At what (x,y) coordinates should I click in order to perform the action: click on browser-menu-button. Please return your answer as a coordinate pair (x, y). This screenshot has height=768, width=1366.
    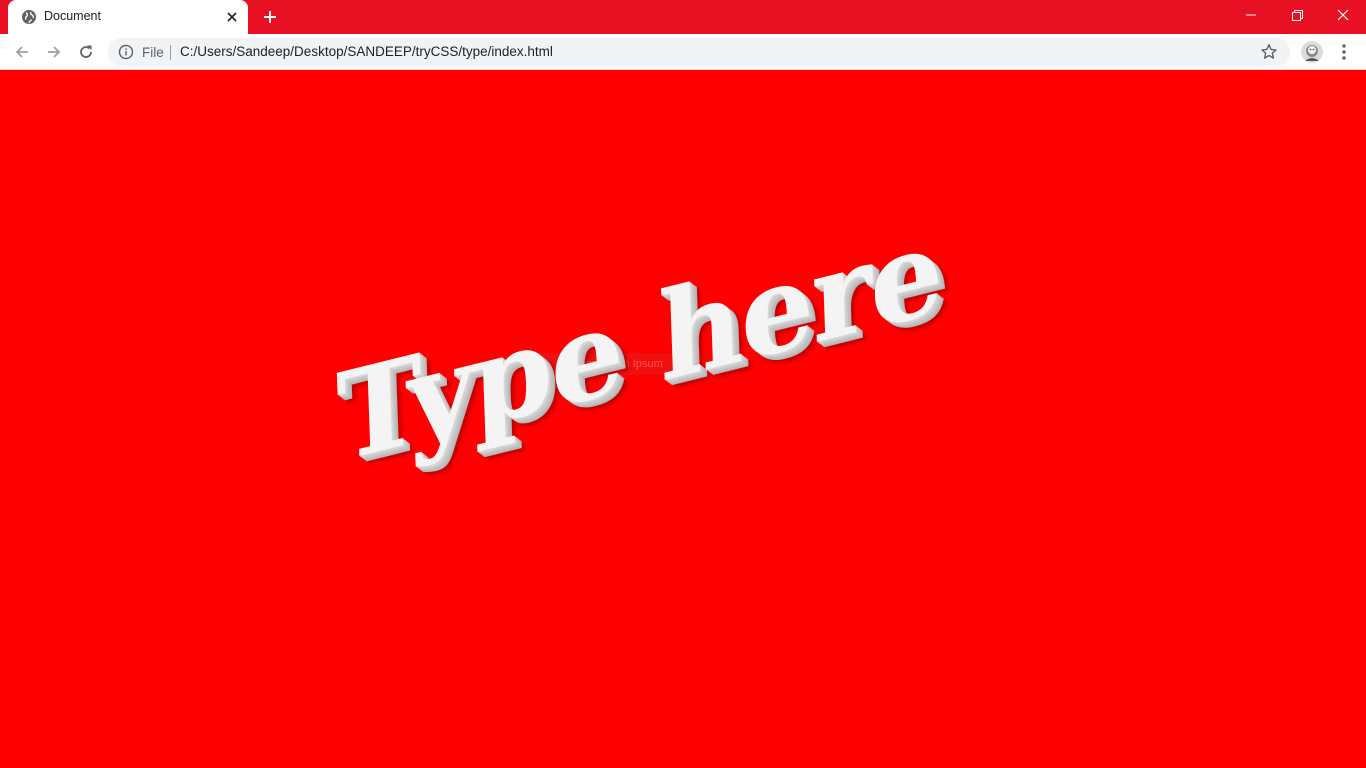
    Looking at the image, I should click on (1344, 52).